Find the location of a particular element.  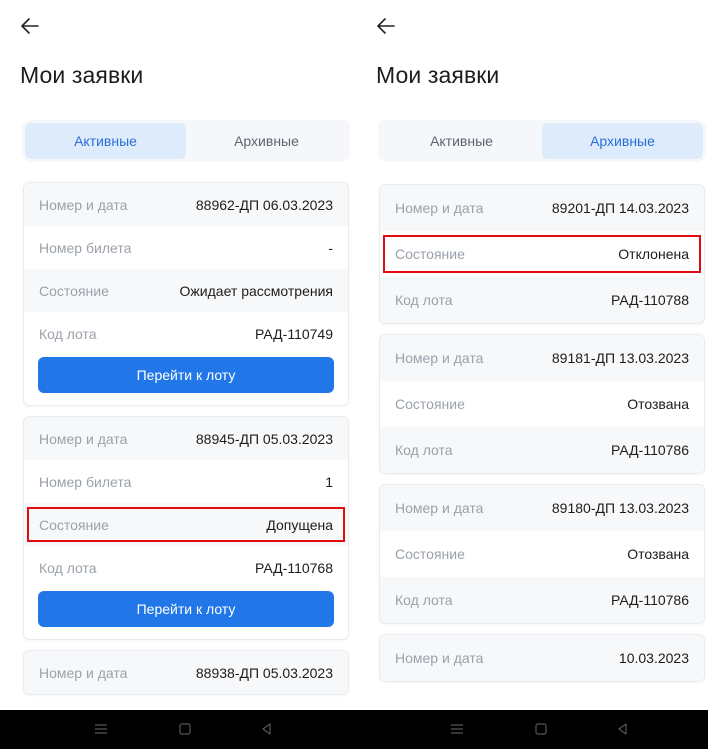

system-nav-bar is located at coordinates (354, 729).